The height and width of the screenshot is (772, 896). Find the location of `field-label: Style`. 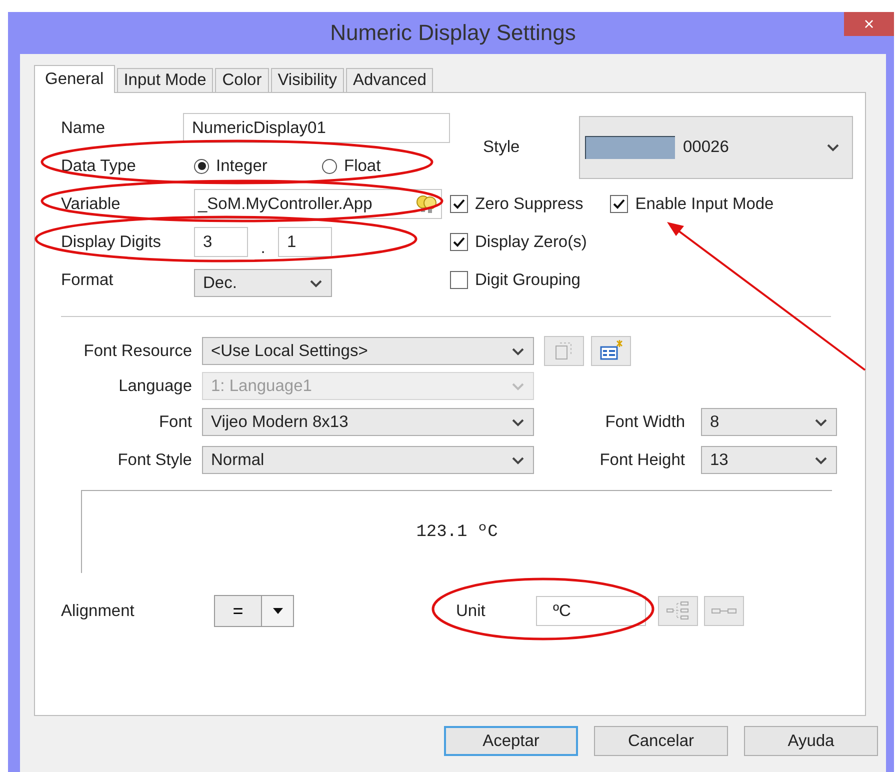

field-label: Style is located at coordinates (502, 147).